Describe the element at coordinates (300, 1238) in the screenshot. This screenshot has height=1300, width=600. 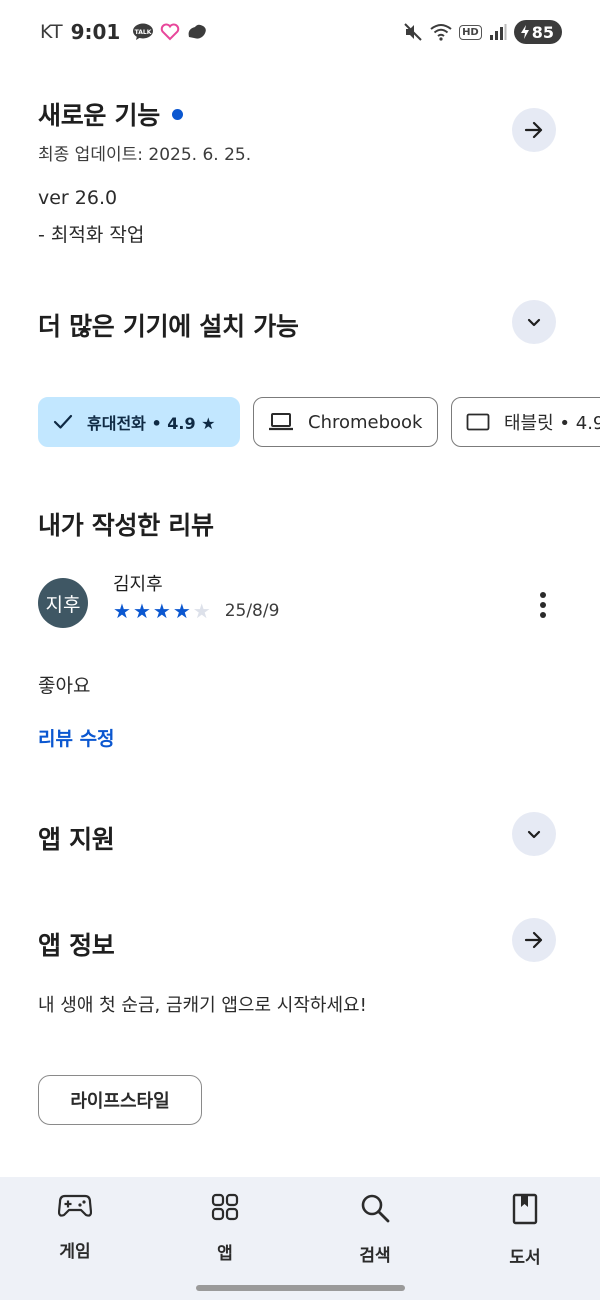
I see `bottom-navigation: 게임 앱 검색 도서` at that location.